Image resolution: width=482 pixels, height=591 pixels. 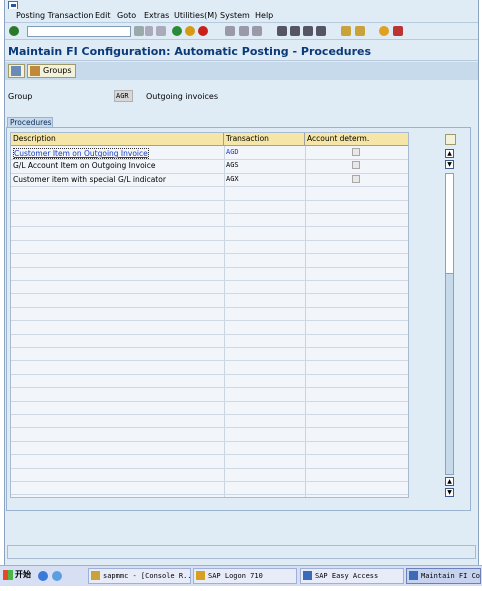 I want to click on column-header-description: Description, so click(x=117, y=139).